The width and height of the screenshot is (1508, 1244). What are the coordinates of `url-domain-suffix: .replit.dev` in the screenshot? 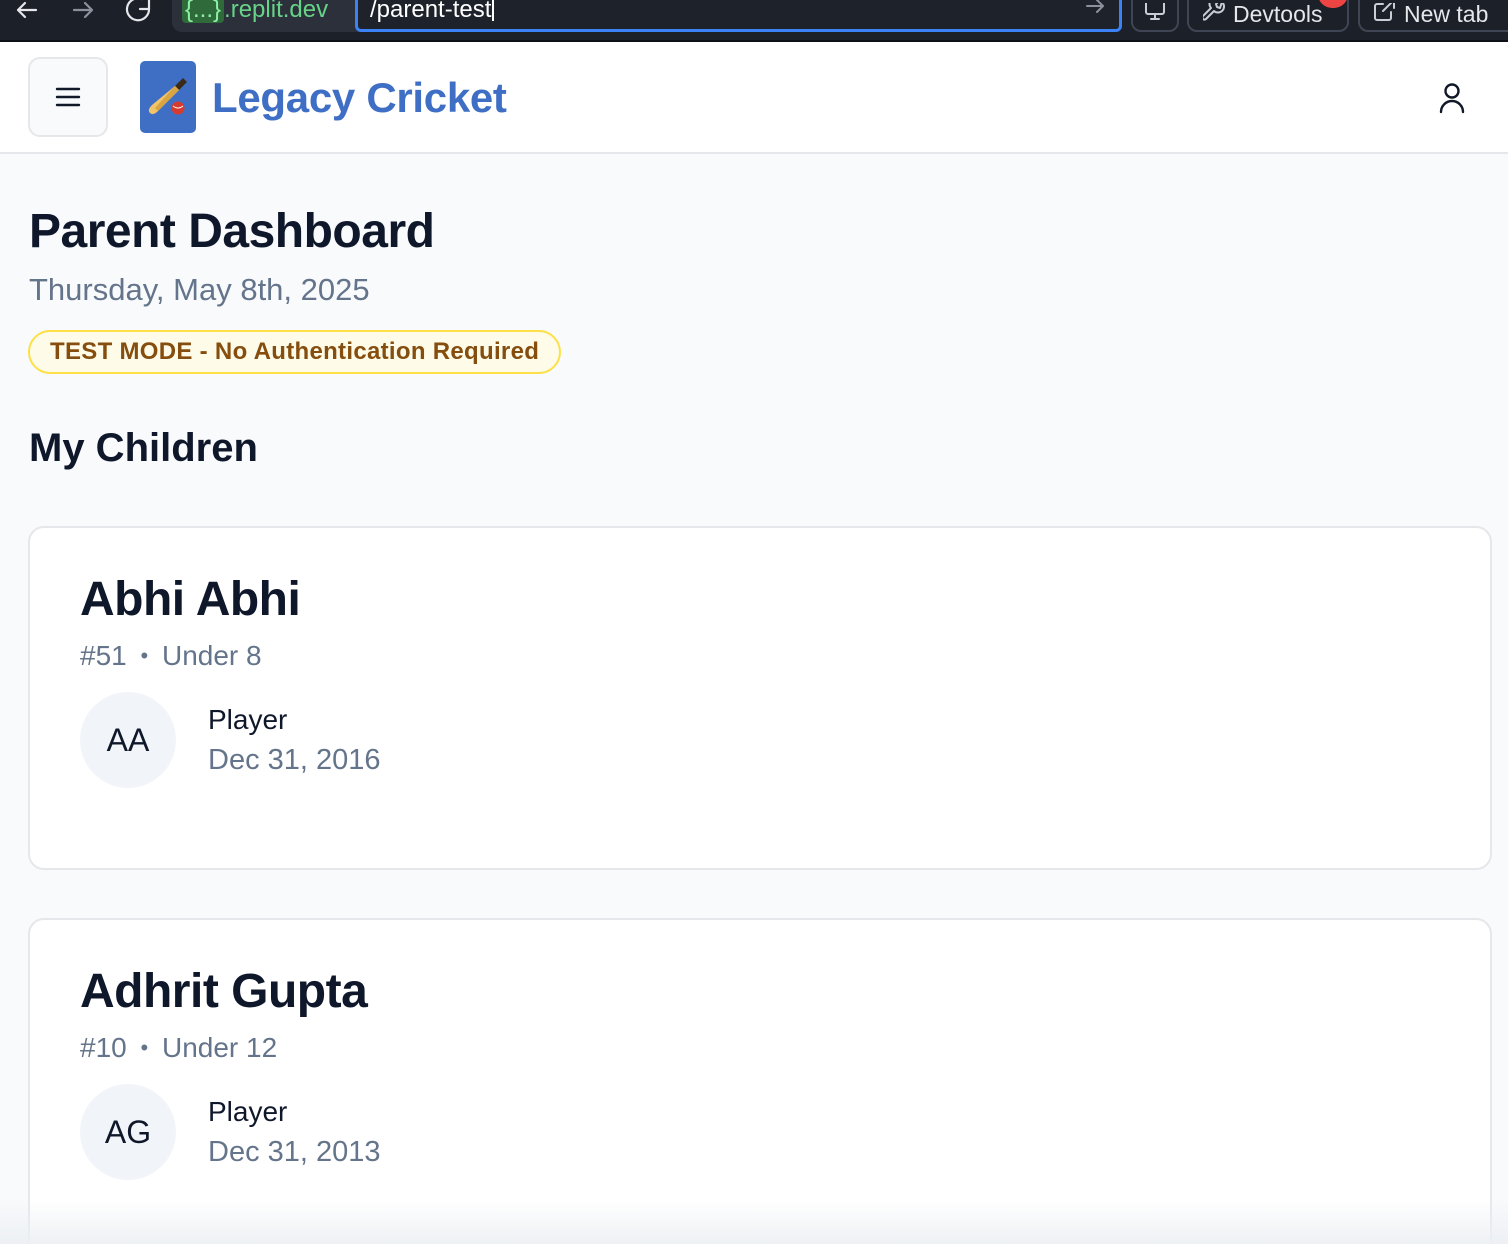 It's located at (276, 11).